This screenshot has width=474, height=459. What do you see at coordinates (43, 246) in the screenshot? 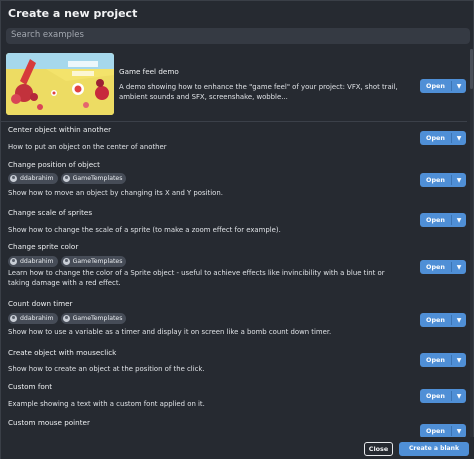
I see `example-title: Change sprite color` at bounding box center [43, 246].